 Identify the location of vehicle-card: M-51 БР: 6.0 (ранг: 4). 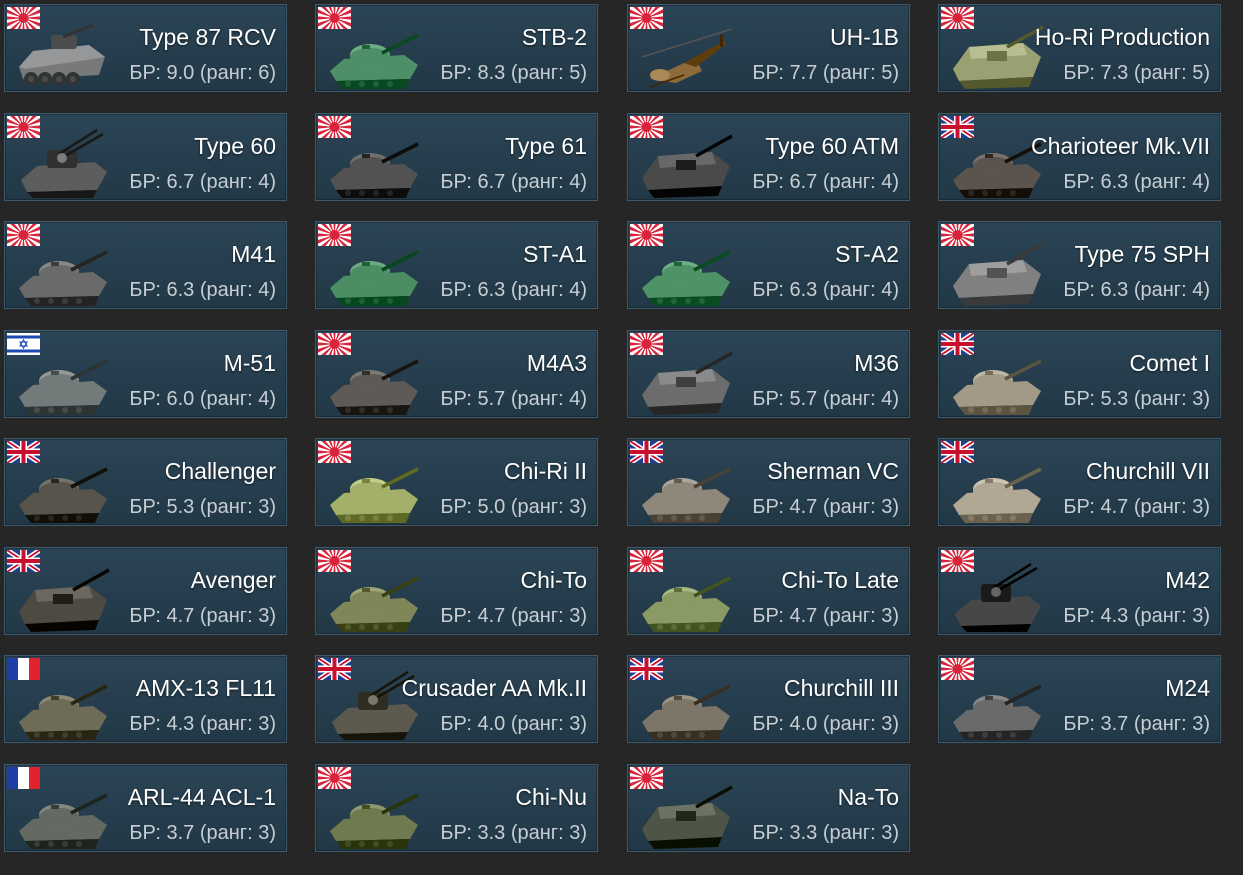
(145, 374).